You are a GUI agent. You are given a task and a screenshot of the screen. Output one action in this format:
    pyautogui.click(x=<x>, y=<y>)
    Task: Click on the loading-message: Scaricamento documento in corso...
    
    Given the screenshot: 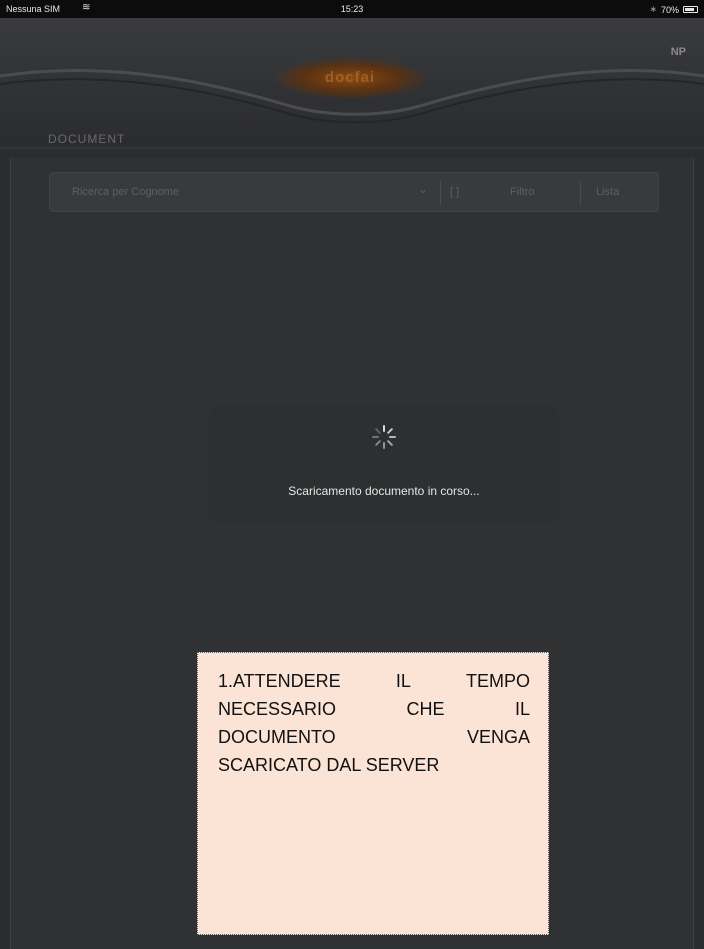 What is the action you would take?
    pyautogui.click(x=384, y=491)
    